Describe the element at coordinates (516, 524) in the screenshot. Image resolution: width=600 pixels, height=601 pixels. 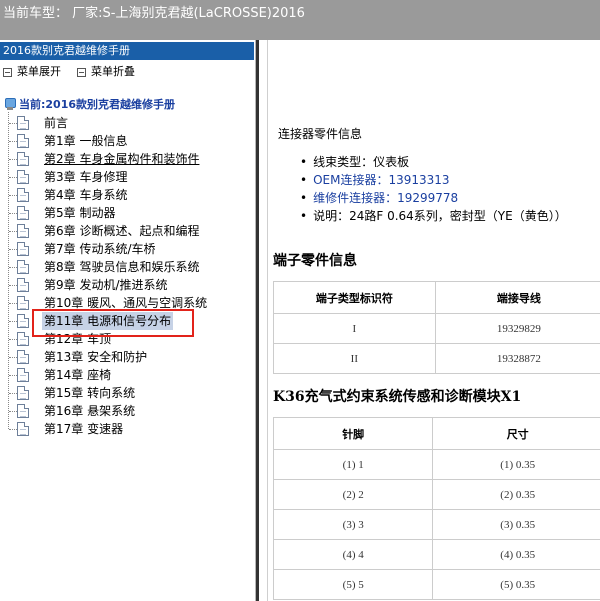
I see `table-cell: (3) 0.35` at that location.